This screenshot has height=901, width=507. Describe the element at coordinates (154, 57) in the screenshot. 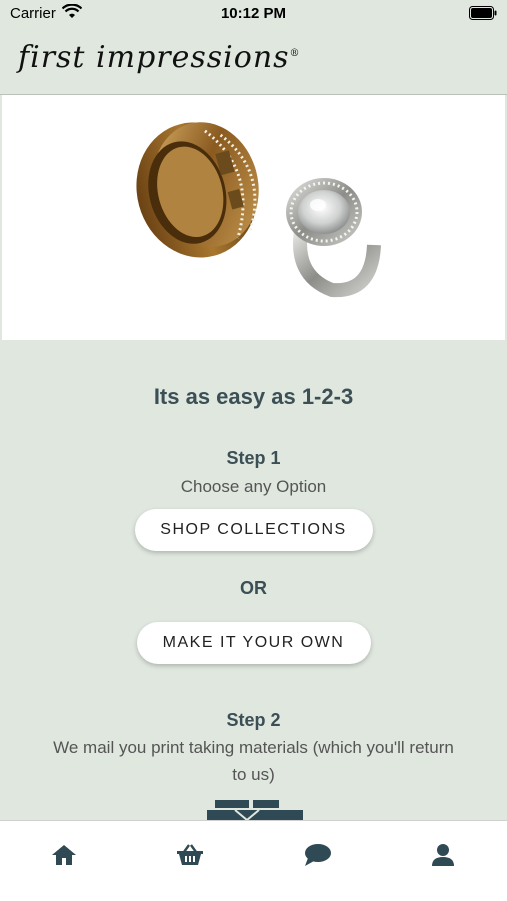

I see `logo-text: first impressions` at that location.